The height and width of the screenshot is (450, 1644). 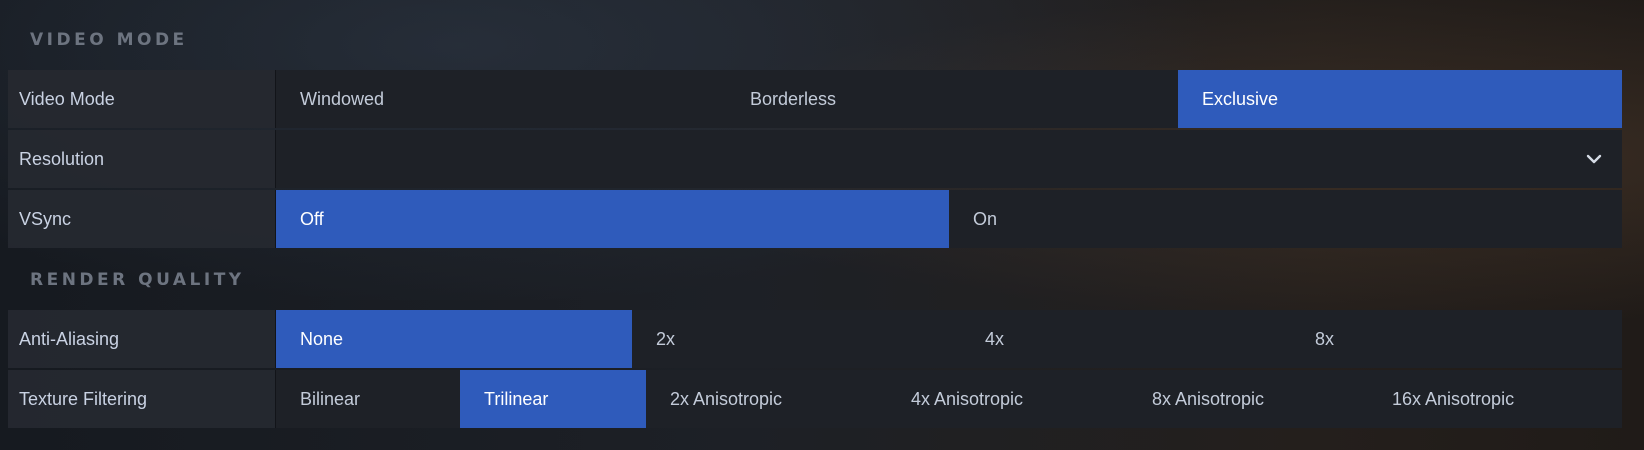 I want to click on anti-aliasing-label: Anti-Aliasing, so click(x=142, y=339).